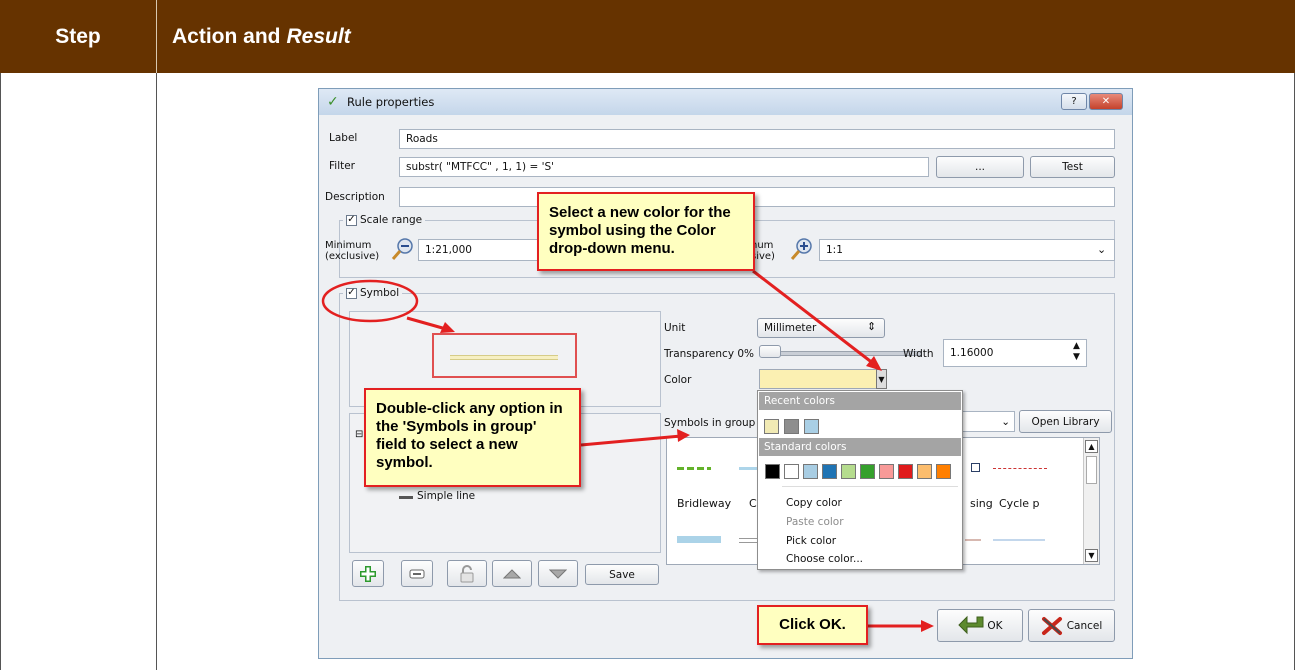 The image size is (1295, 670). What do you see at coordinates (813, 317) in the screenshot?
I see `color-arrow-line` at bounding box center [813, 317].